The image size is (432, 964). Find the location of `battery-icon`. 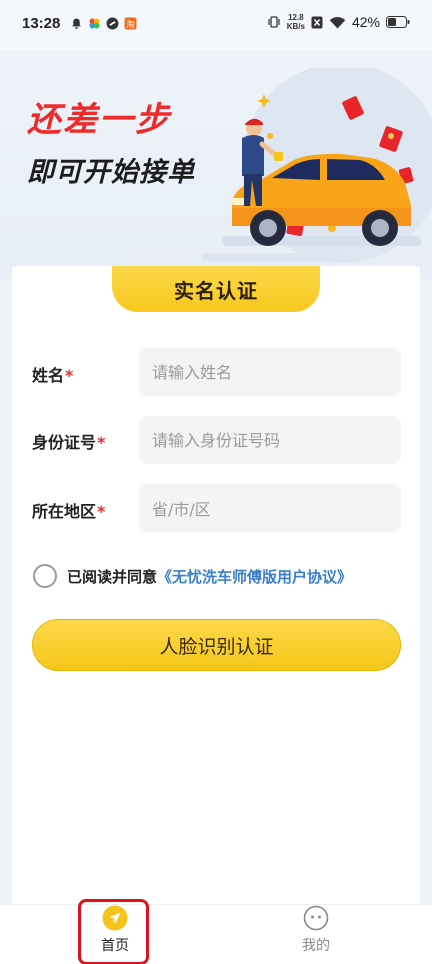

battery-icon is located at coordinates (398, 22).